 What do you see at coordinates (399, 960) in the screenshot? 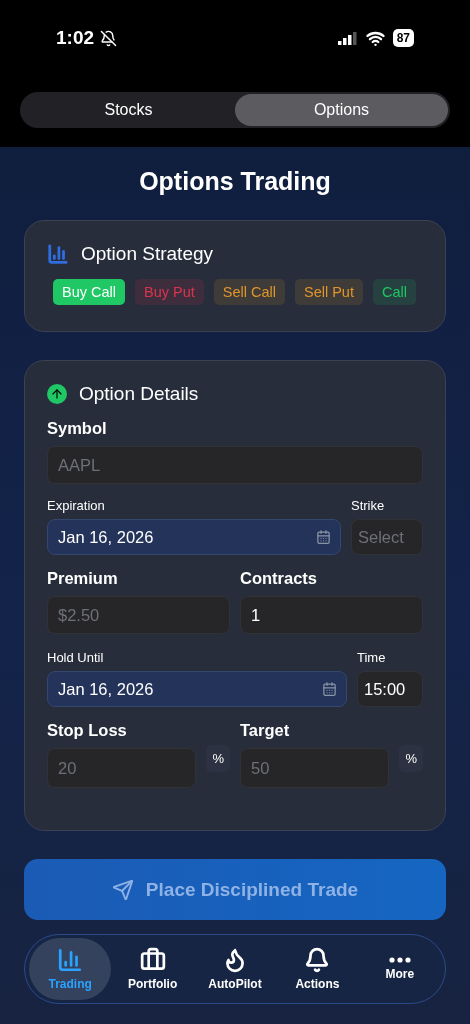
I see `more-icon` at bounding box center [399, 960].